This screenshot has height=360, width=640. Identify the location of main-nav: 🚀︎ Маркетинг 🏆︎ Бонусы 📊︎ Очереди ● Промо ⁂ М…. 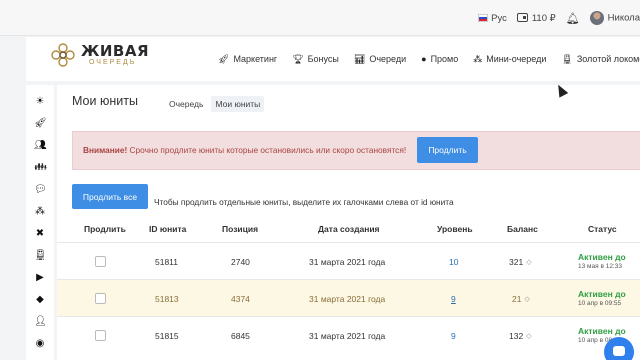
(429, 59).